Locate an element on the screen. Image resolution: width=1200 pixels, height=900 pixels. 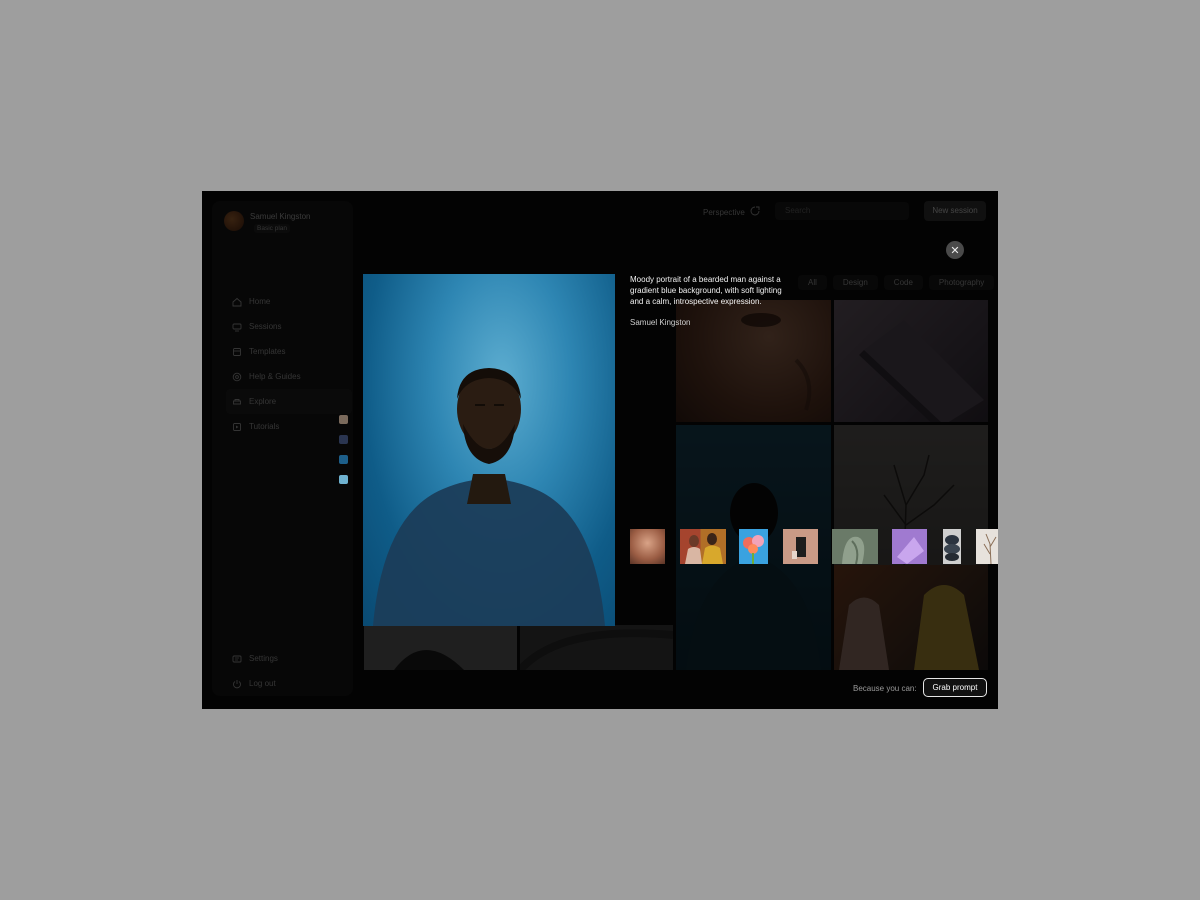
home-icon is located at coordinates (237, 302).